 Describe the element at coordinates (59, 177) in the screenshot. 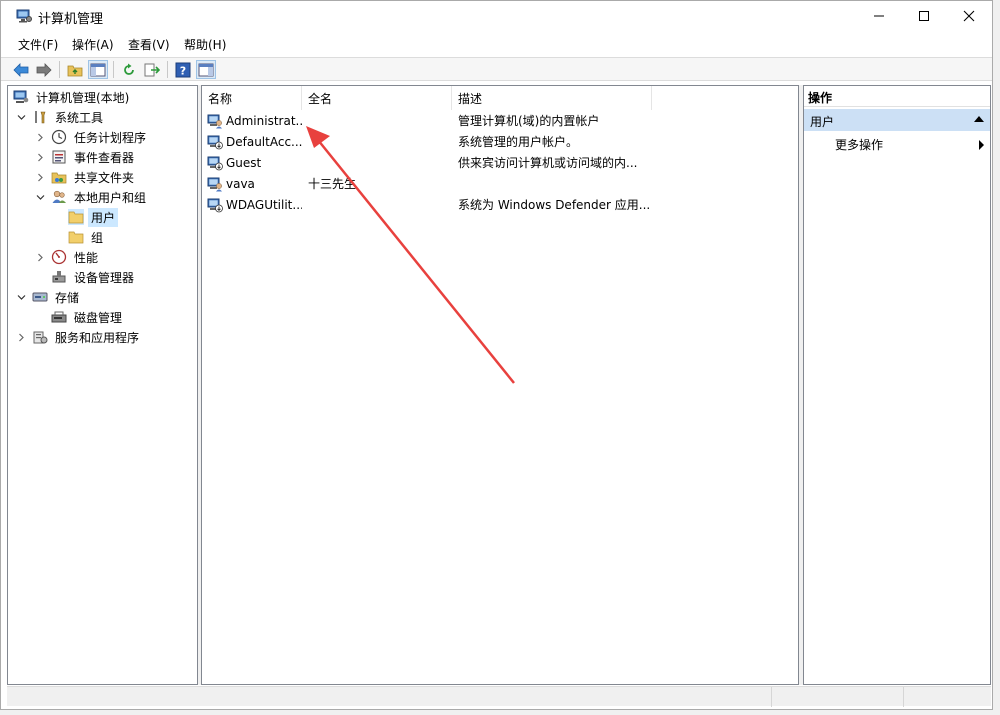

I see `shared-folder-icon` at that location.